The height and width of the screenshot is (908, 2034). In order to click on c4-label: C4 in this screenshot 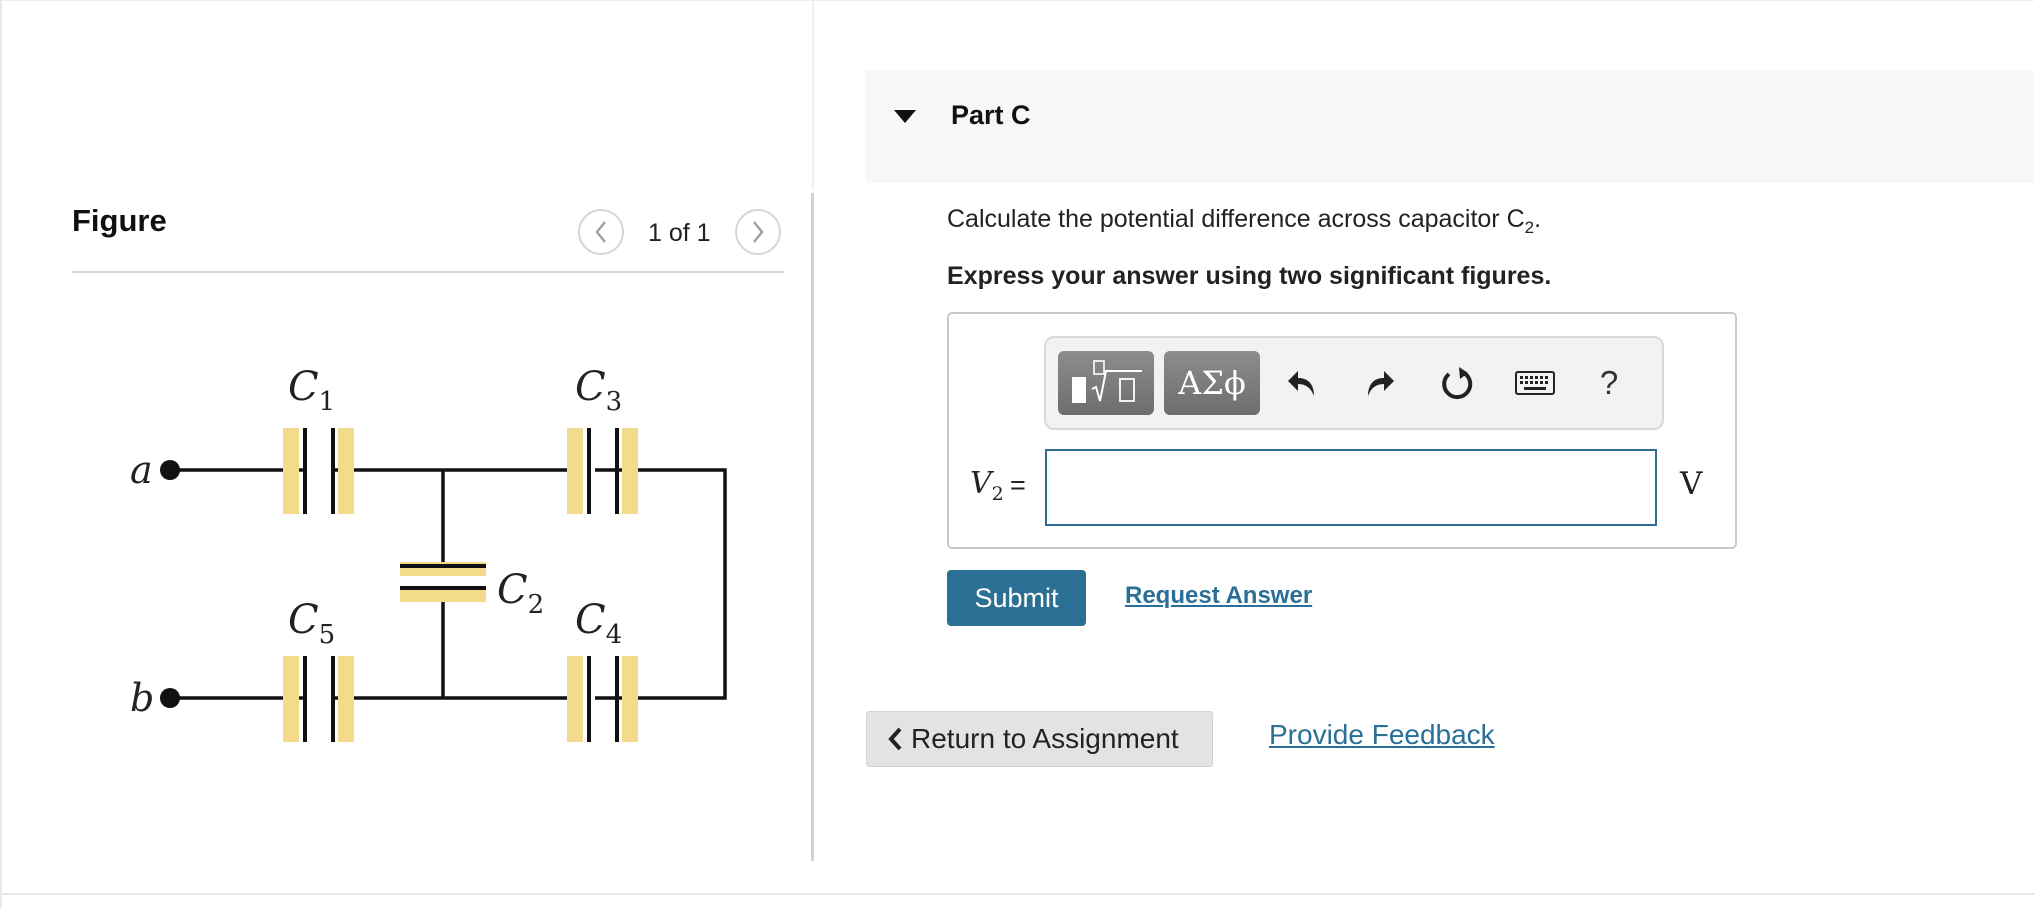, I will do `click(598, 623)`.